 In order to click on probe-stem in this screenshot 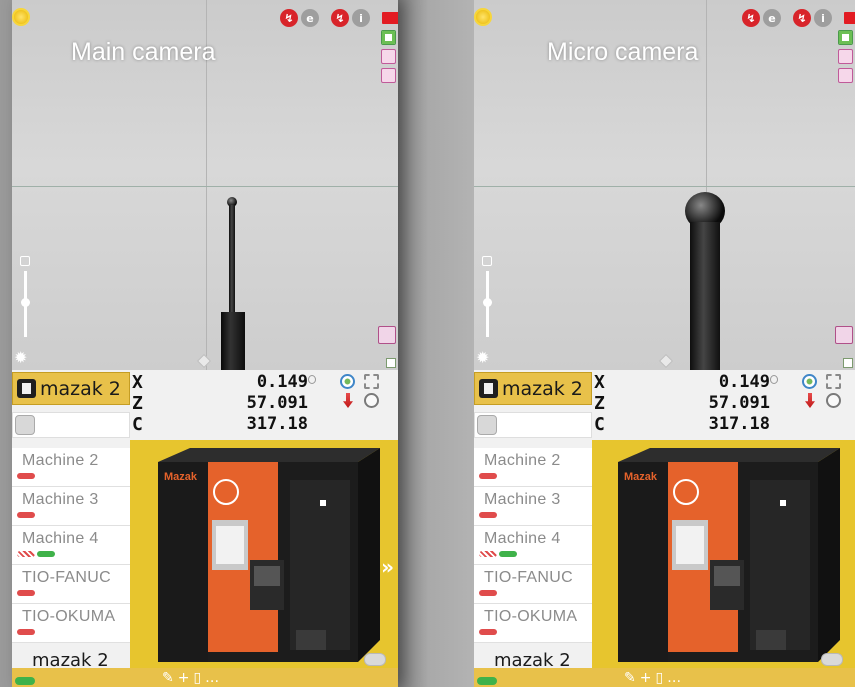, I will do `click(705, 296)`.